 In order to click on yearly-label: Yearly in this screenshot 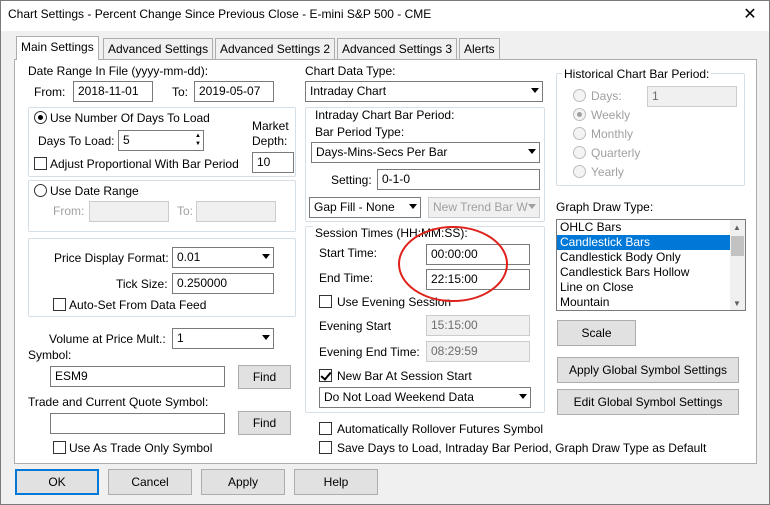, I will do `click(607, 172)`.